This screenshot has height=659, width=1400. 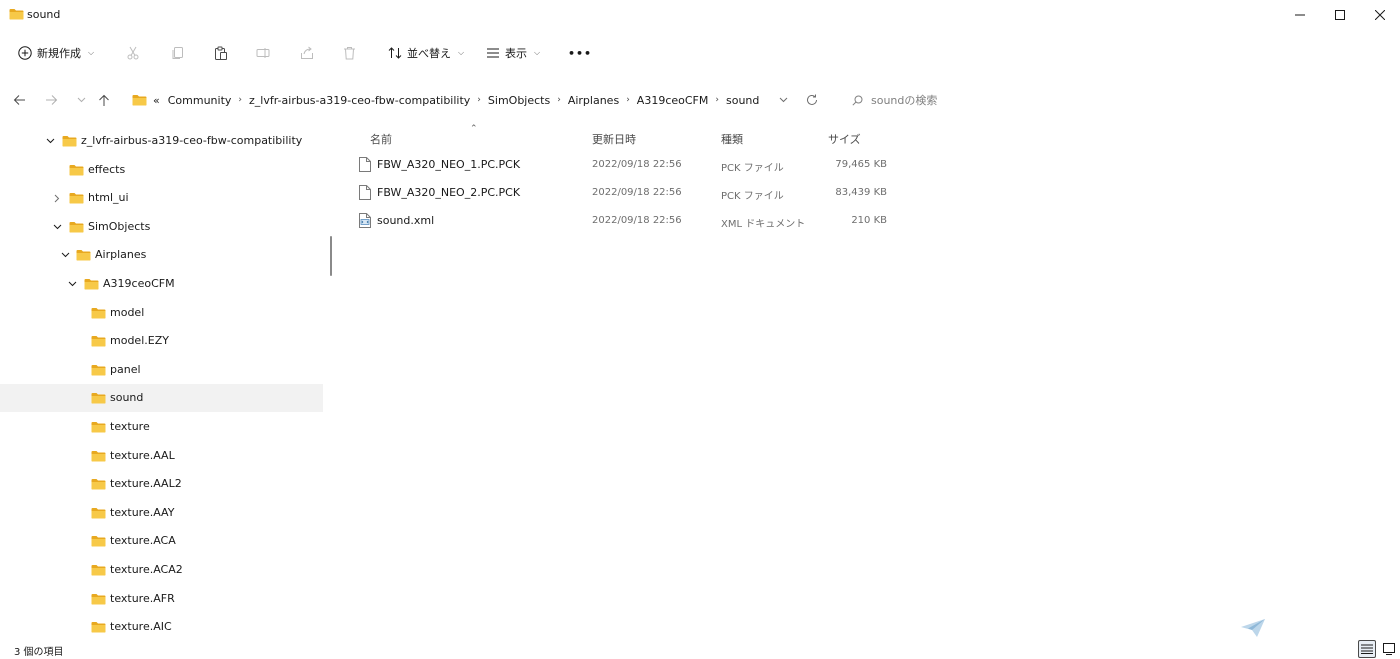 What do you see at coordinates (1340, 15) in the screenshot?
I see `maximize-button` at bounding box center [1340, 15].